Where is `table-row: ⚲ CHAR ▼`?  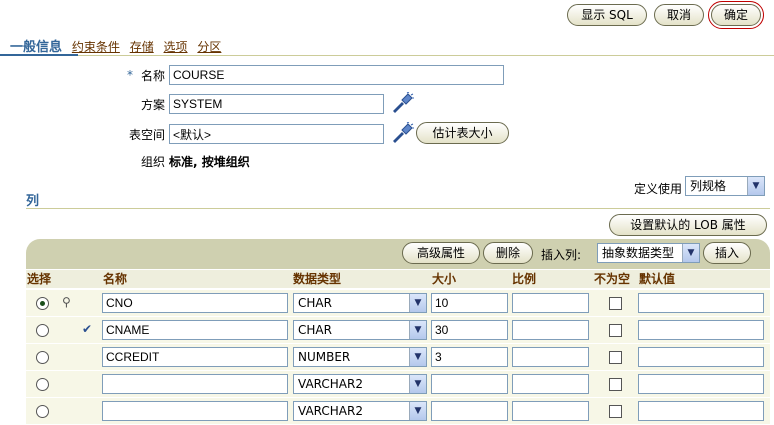
table-row: ⚲ CHAR ▼ is located at coordinates (398, 303).